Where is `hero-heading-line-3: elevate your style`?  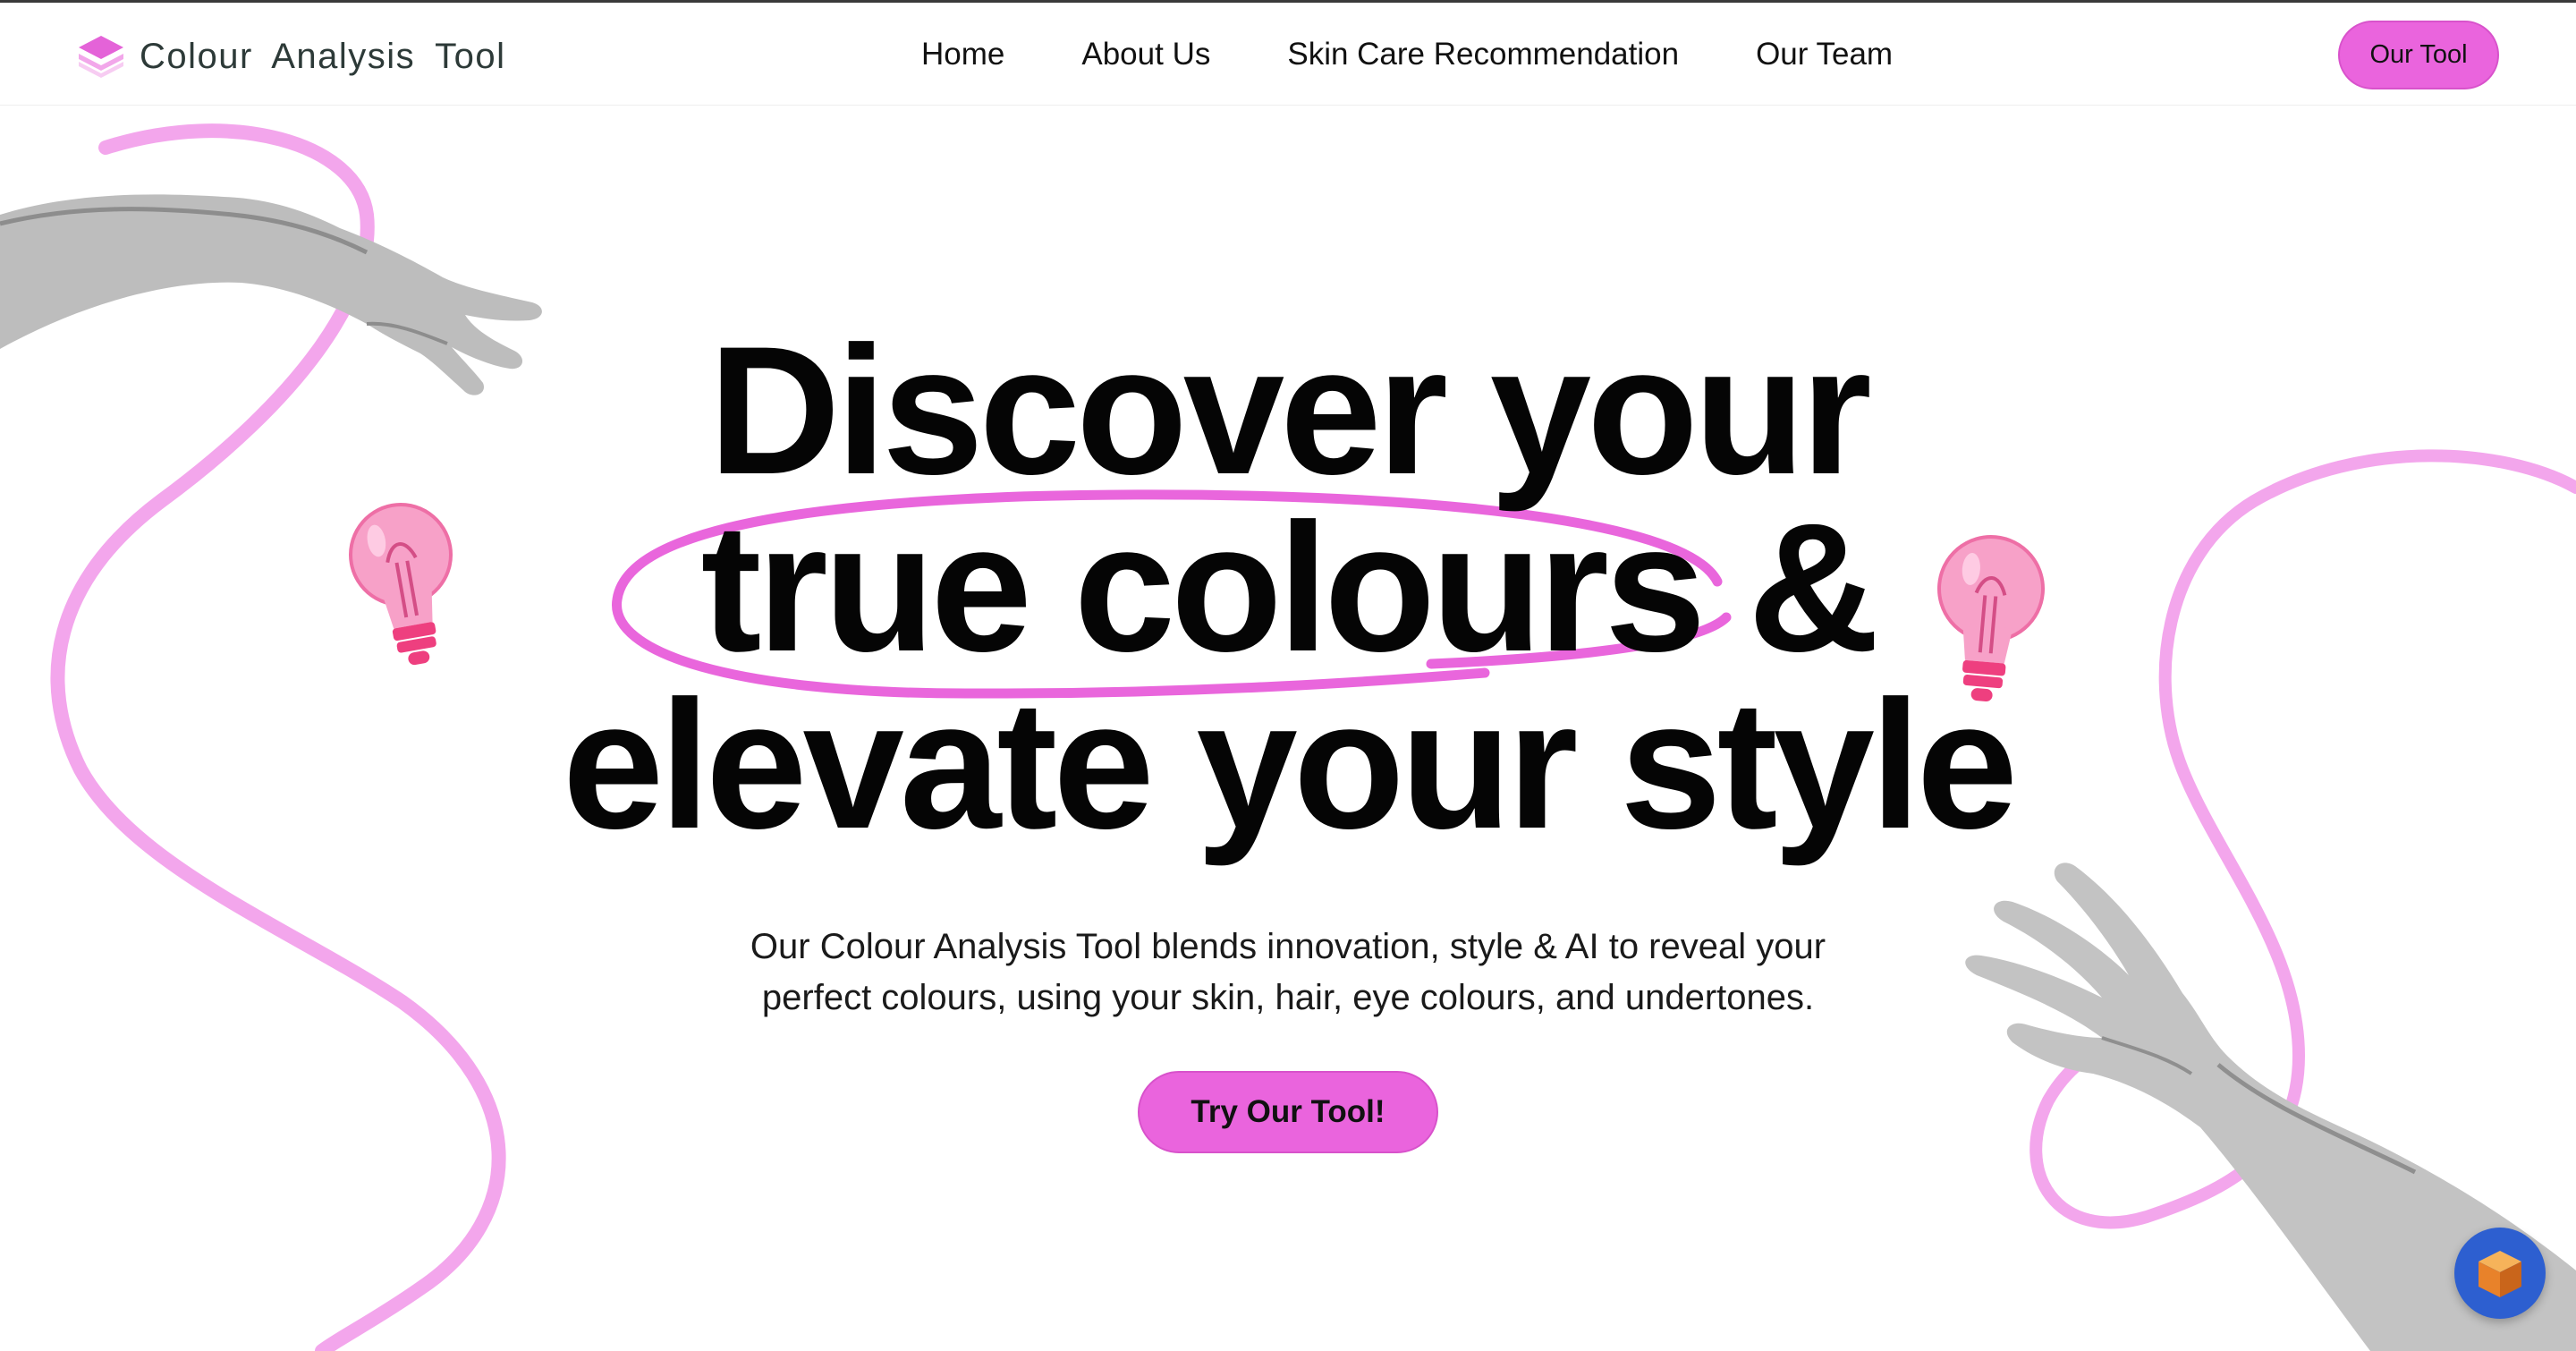 hero-heading-line-3: elevate your style is located at coordinates (1290, 765).